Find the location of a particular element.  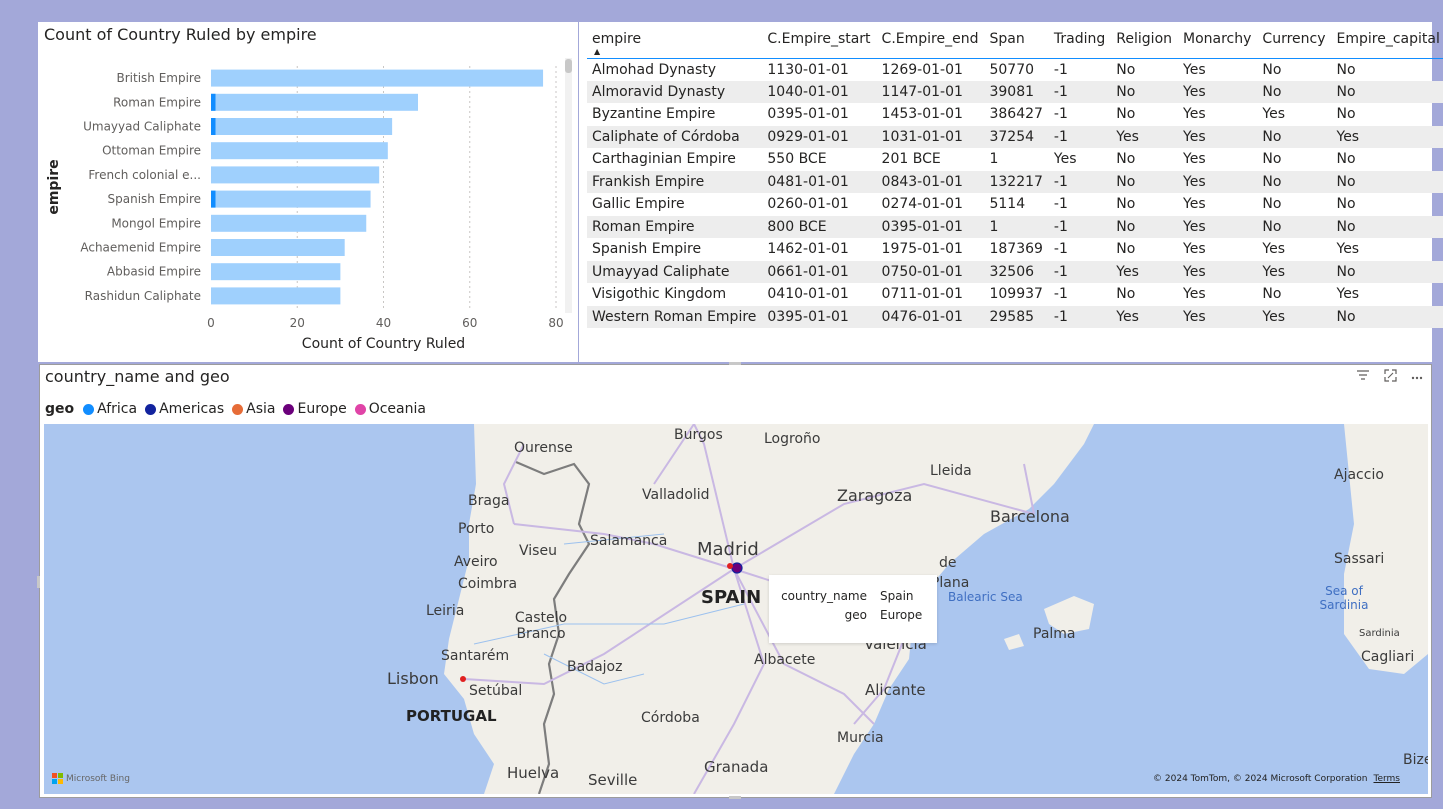

resize-handle-top is located at coordinates (735, 363).